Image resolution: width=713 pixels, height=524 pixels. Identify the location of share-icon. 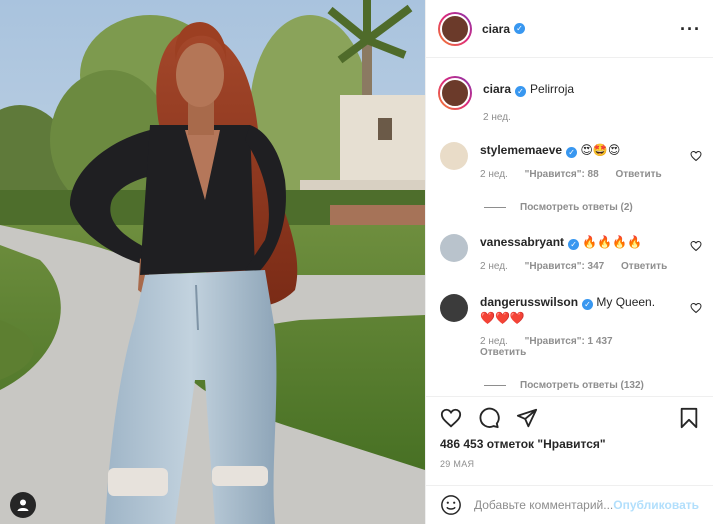
(527, 418).